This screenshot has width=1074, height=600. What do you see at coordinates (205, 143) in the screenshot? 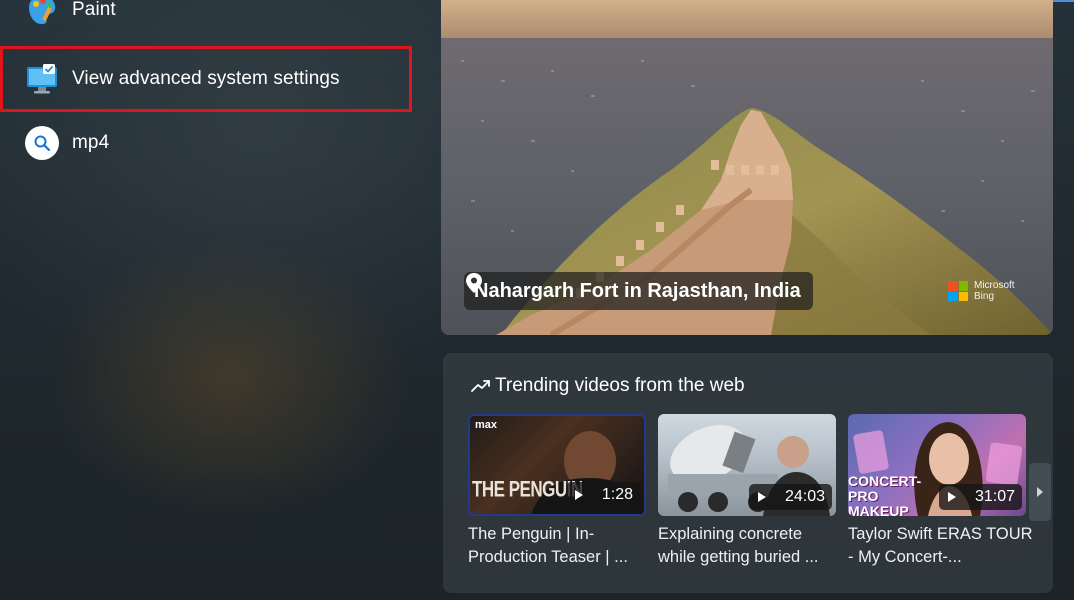
I see `result-item-mp4: mp4` at bounding box center [205, 143].